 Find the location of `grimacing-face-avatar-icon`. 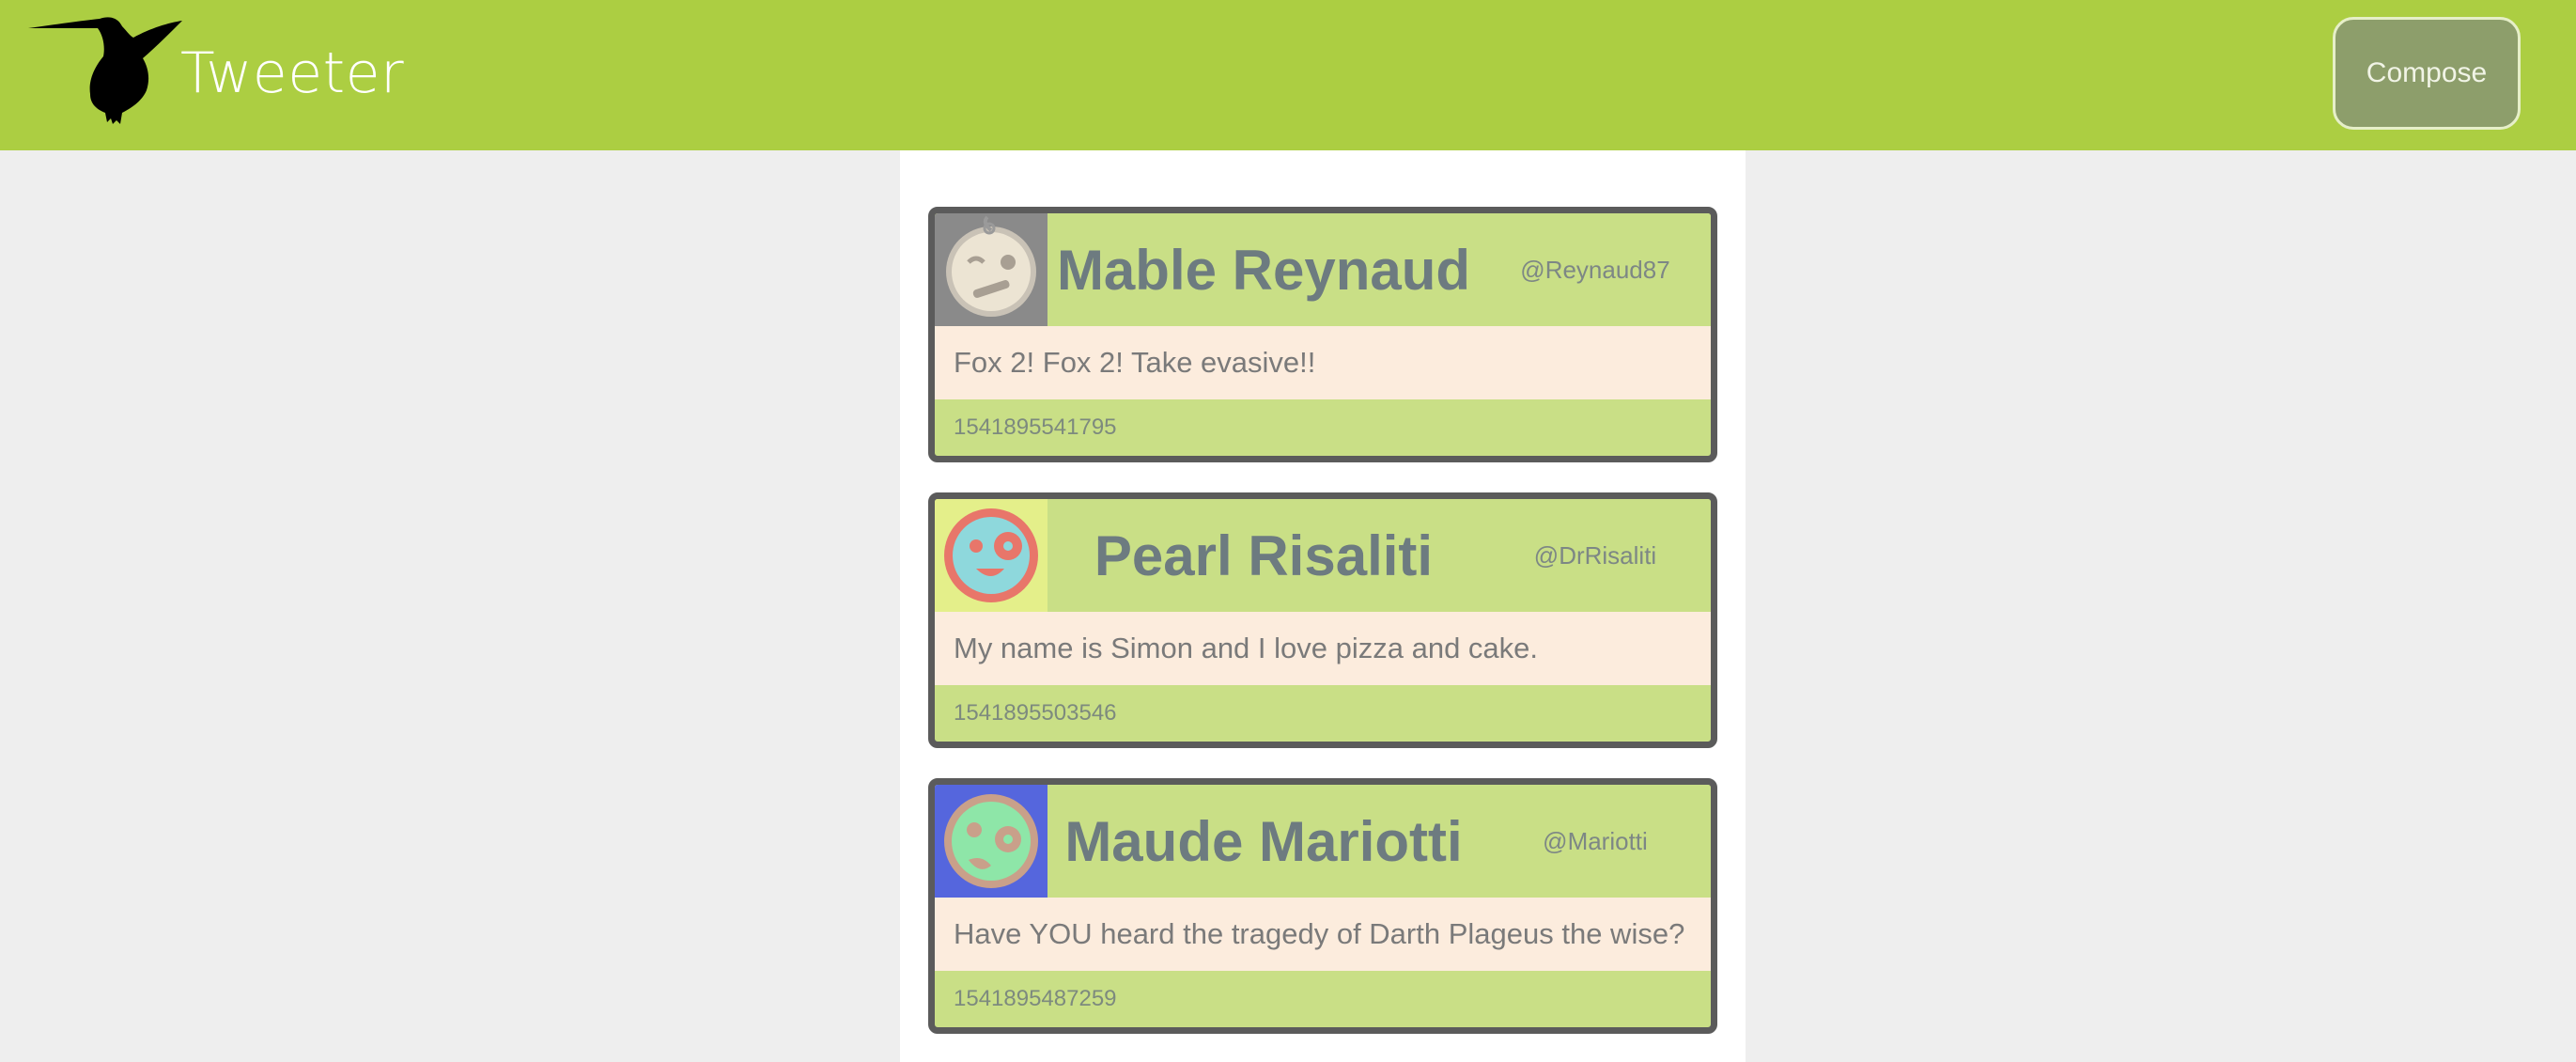

grimacing-face-avatar-icon is located at coordinates (991, 841).